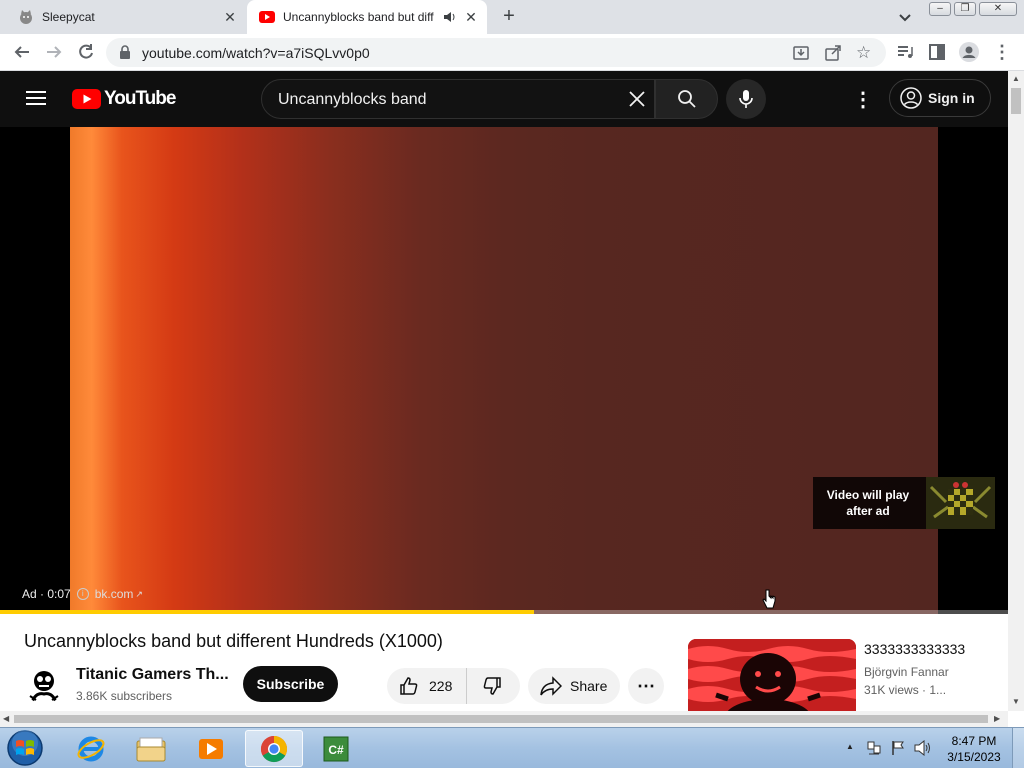  What do you see at coordinates (906, 672) in the screenshot?
I see `recommended-video-channel: Björgvin Fannar` at bounding box center [906, 672].